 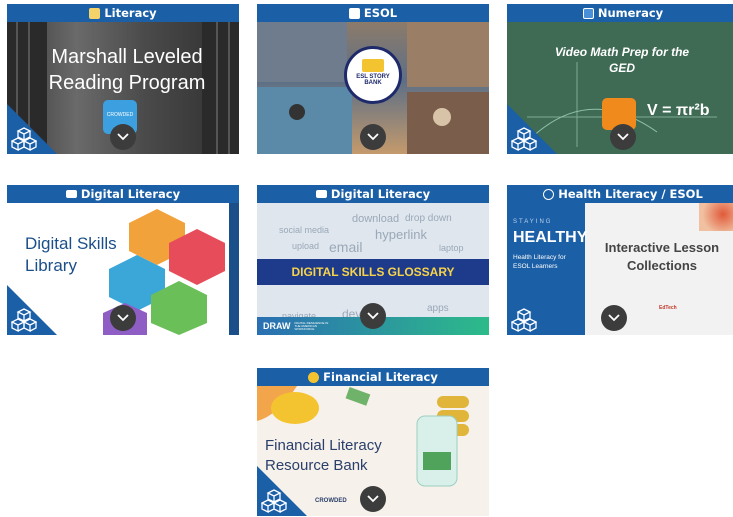 I want to click on resource-card-digital-skills-library: Digital Literacy Digital Skills Library, so click(x=123, y=260).